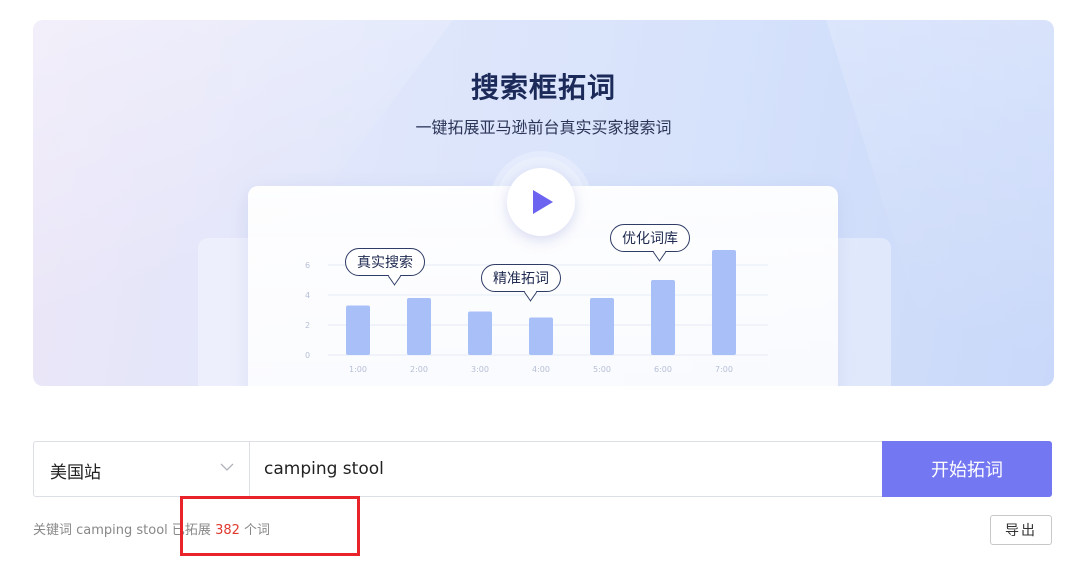 This screenshot has width=1080, height=573. I want to click on export-button: 导出, so click(1021, 530).